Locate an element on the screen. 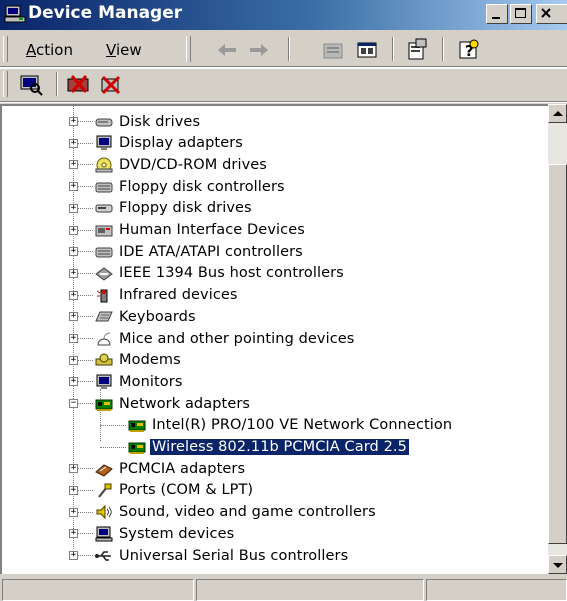 This screenshot has width=567, height=601. maximize-button is located at coordinates (521, 14).